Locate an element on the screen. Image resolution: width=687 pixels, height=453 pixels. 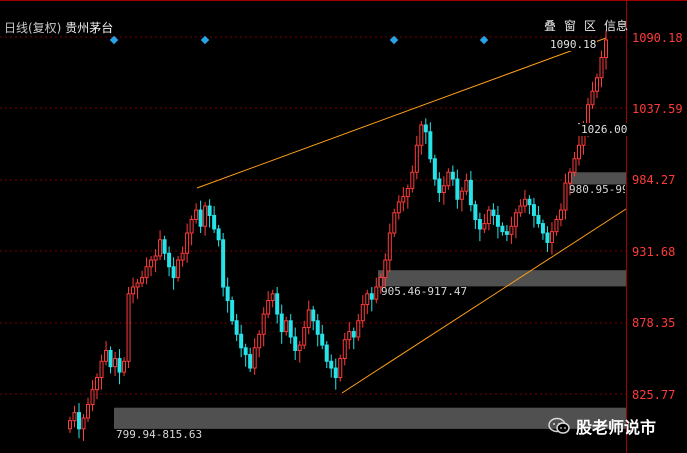
watermark: 股老师说市 is located at coordinates (602, 426).